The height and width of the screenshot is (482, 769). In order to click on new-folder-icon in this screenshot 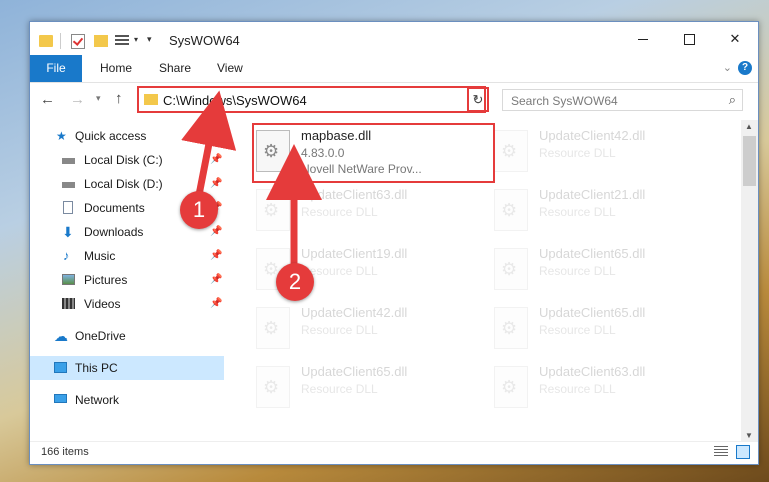, I will do `click(101, 41)`.